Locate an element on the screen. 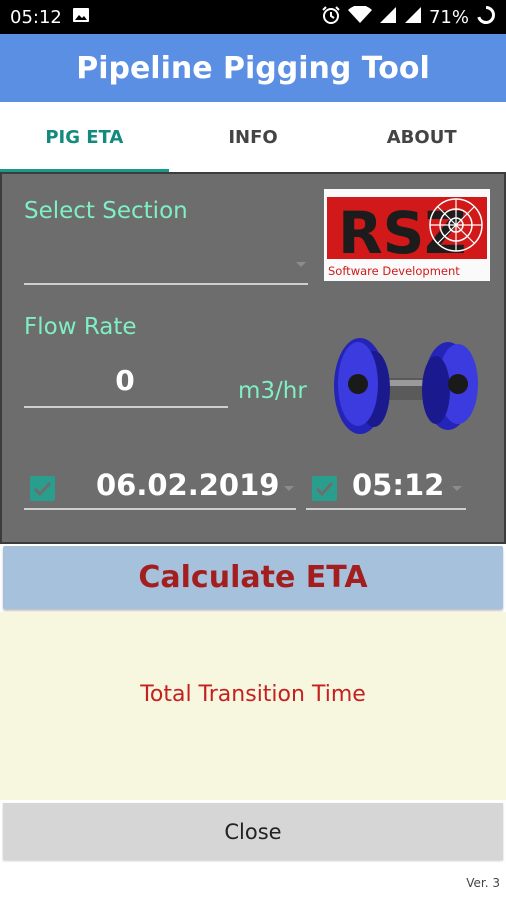 This screenshot has width=506, height=900. flow-rate-unit: m3/hr is located at coordinates (272, 391).